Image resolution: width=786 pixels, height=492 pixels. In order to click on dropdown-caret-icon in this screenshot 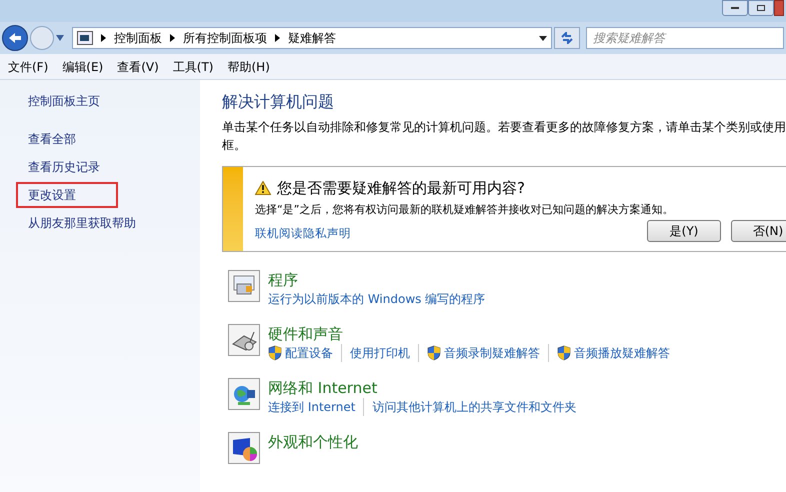, I will do `click(543, 38)`.